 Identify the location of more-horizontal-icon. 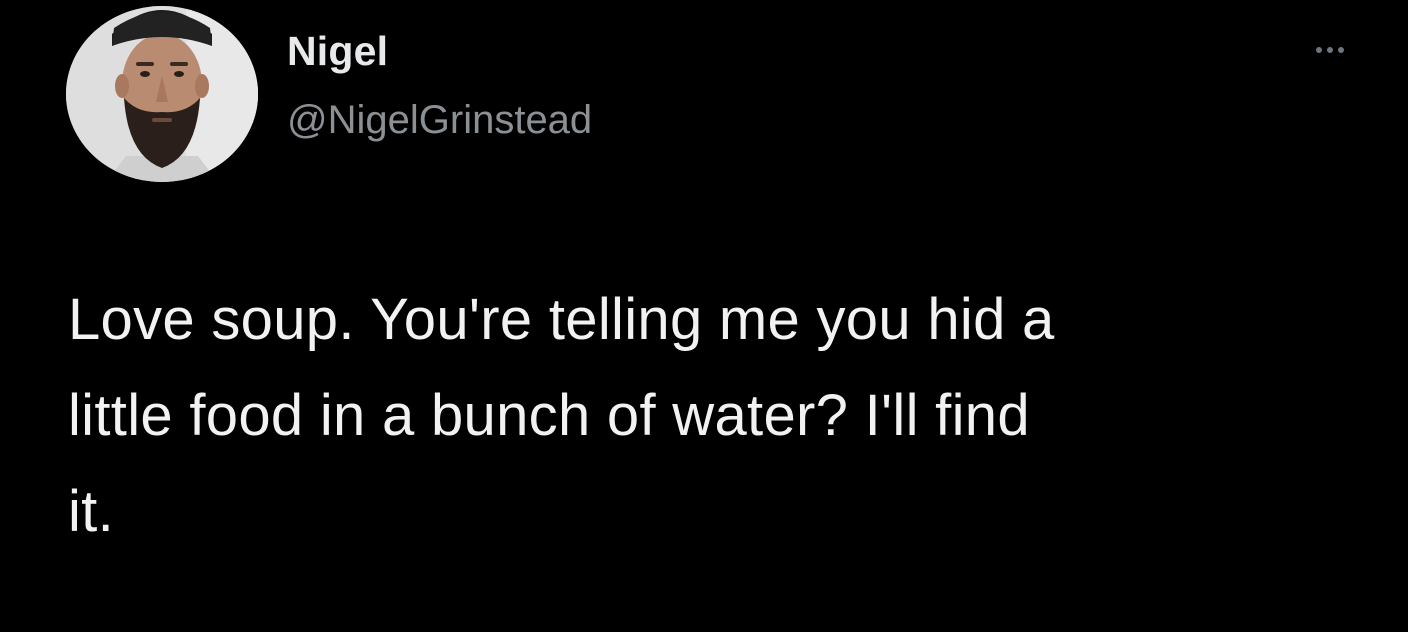
(1319, 50).